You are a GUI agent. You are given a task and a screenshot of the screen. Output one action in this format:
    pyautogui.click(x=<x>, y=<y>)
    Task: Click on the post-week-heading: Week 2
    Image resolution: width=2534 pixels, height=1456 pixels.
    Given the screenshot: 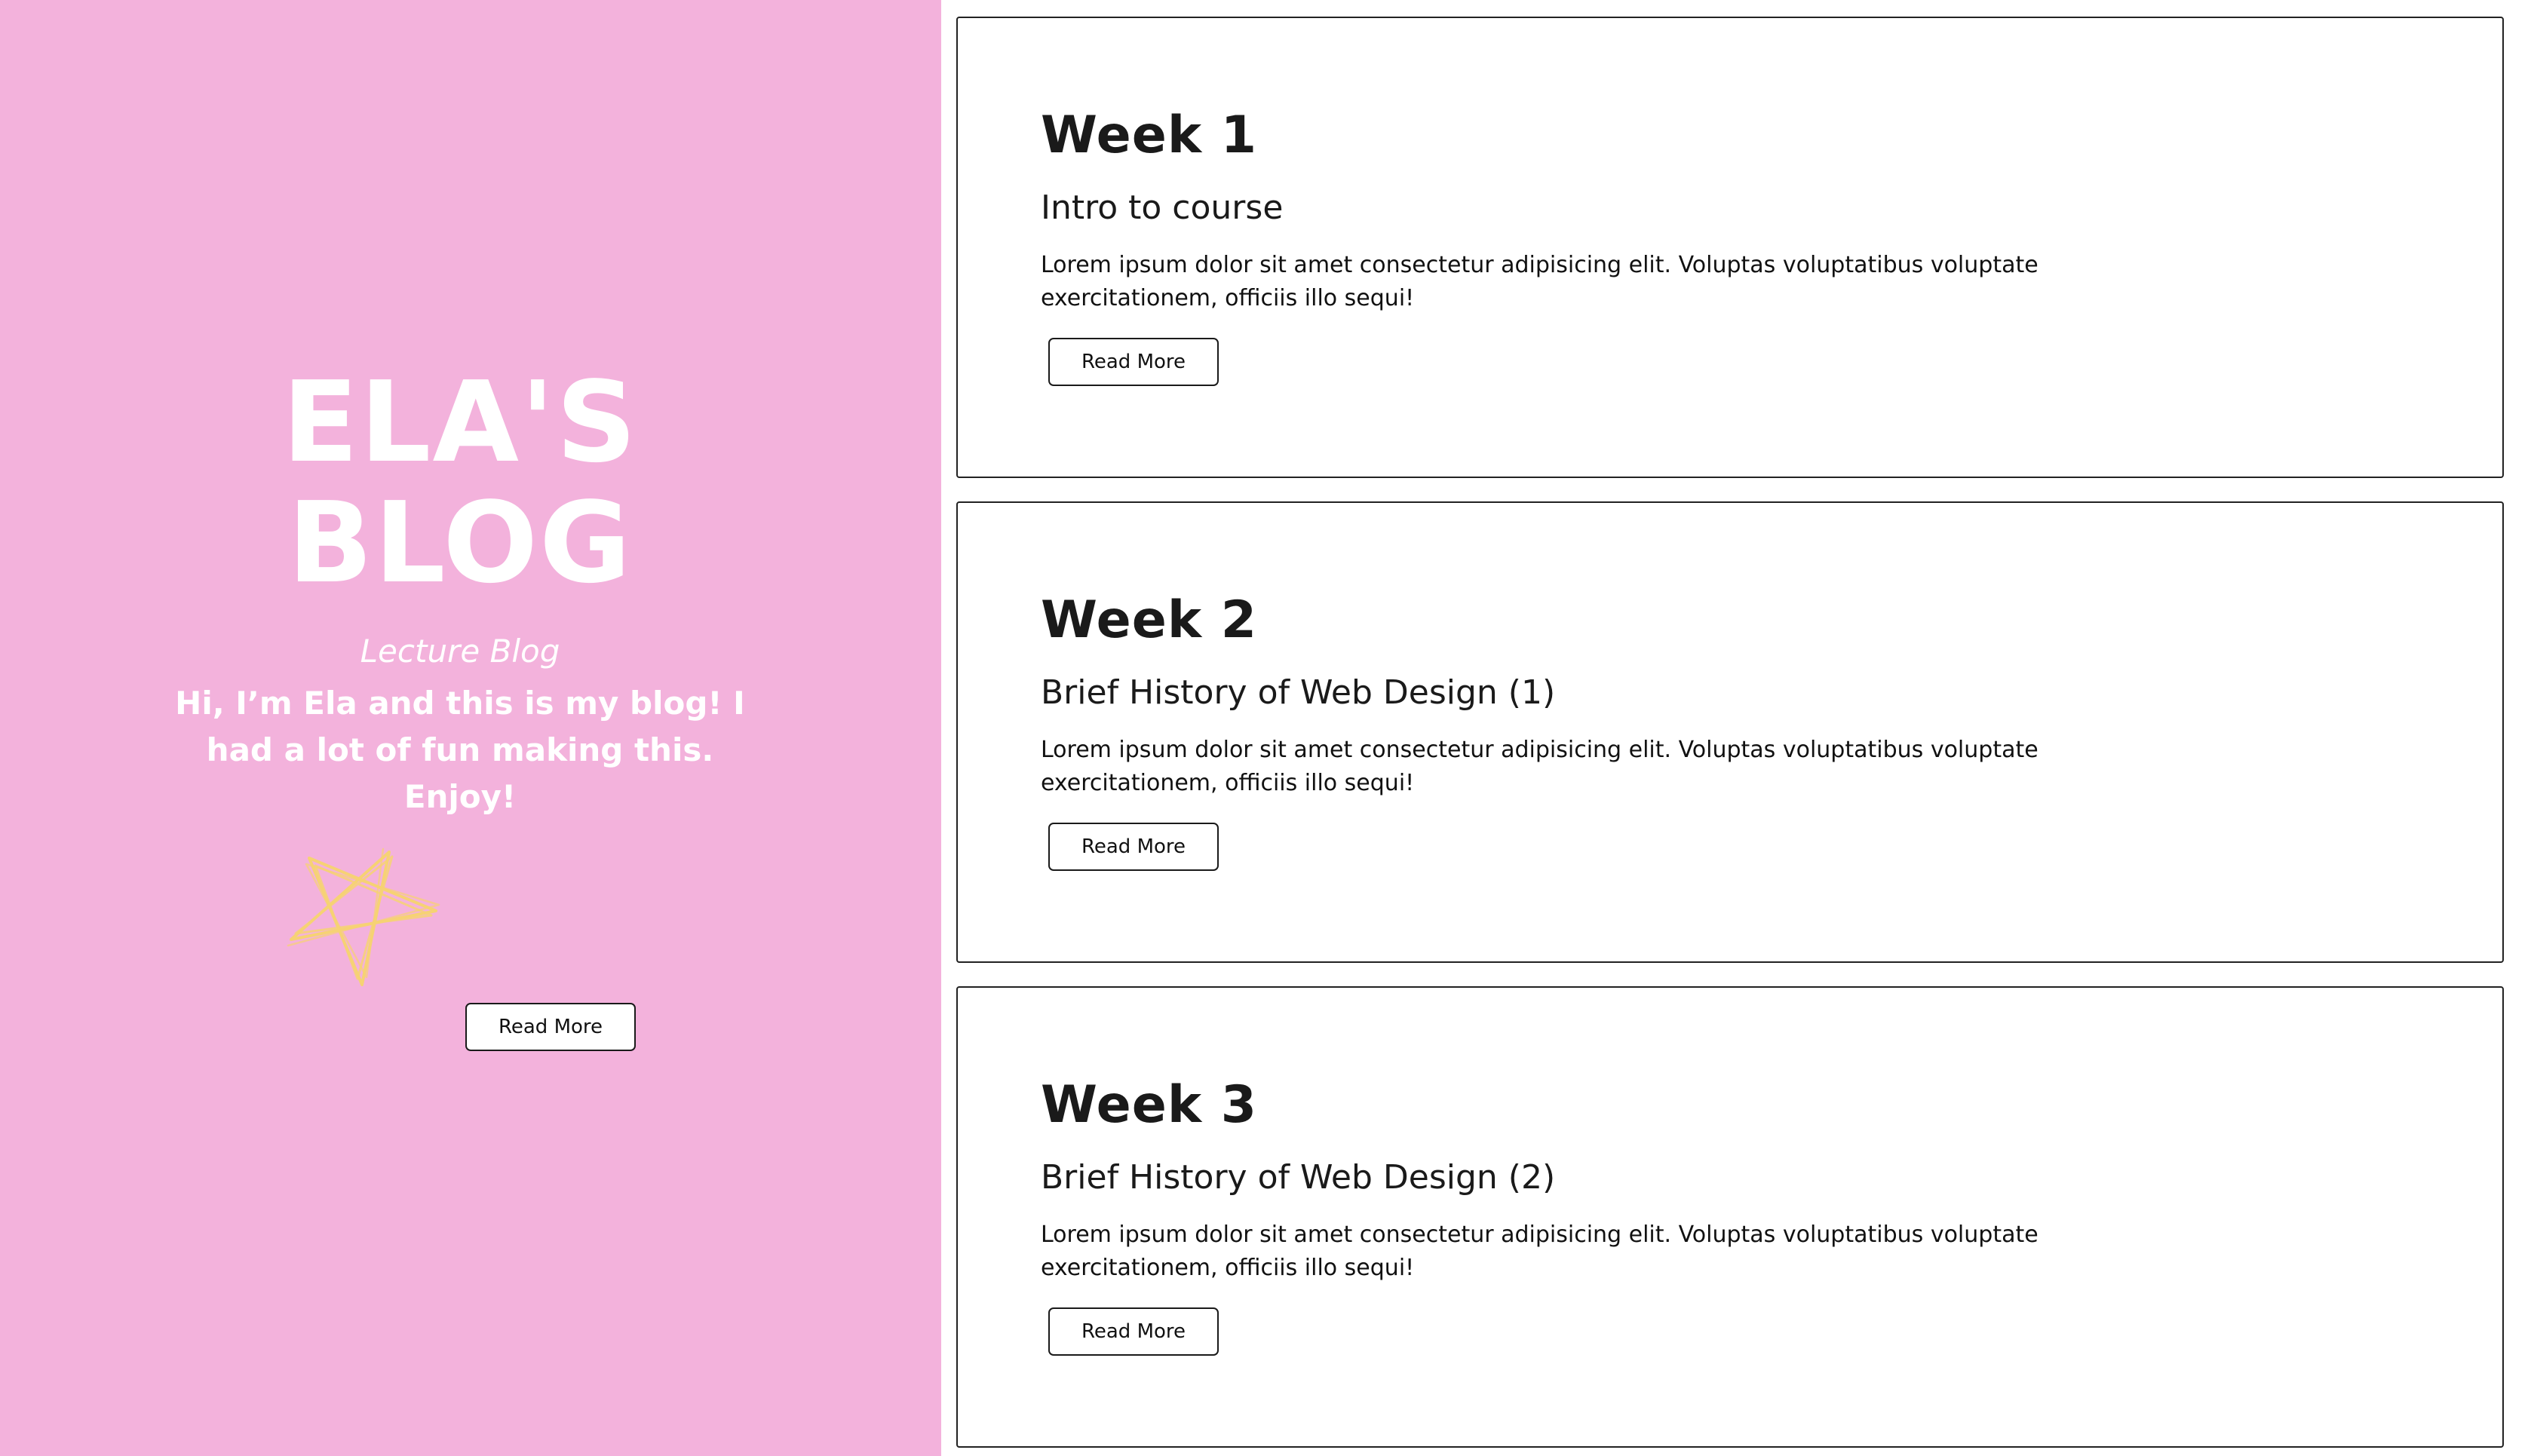 What is the action you would take?
    pyautogui.click(x=1149, y=620)
    